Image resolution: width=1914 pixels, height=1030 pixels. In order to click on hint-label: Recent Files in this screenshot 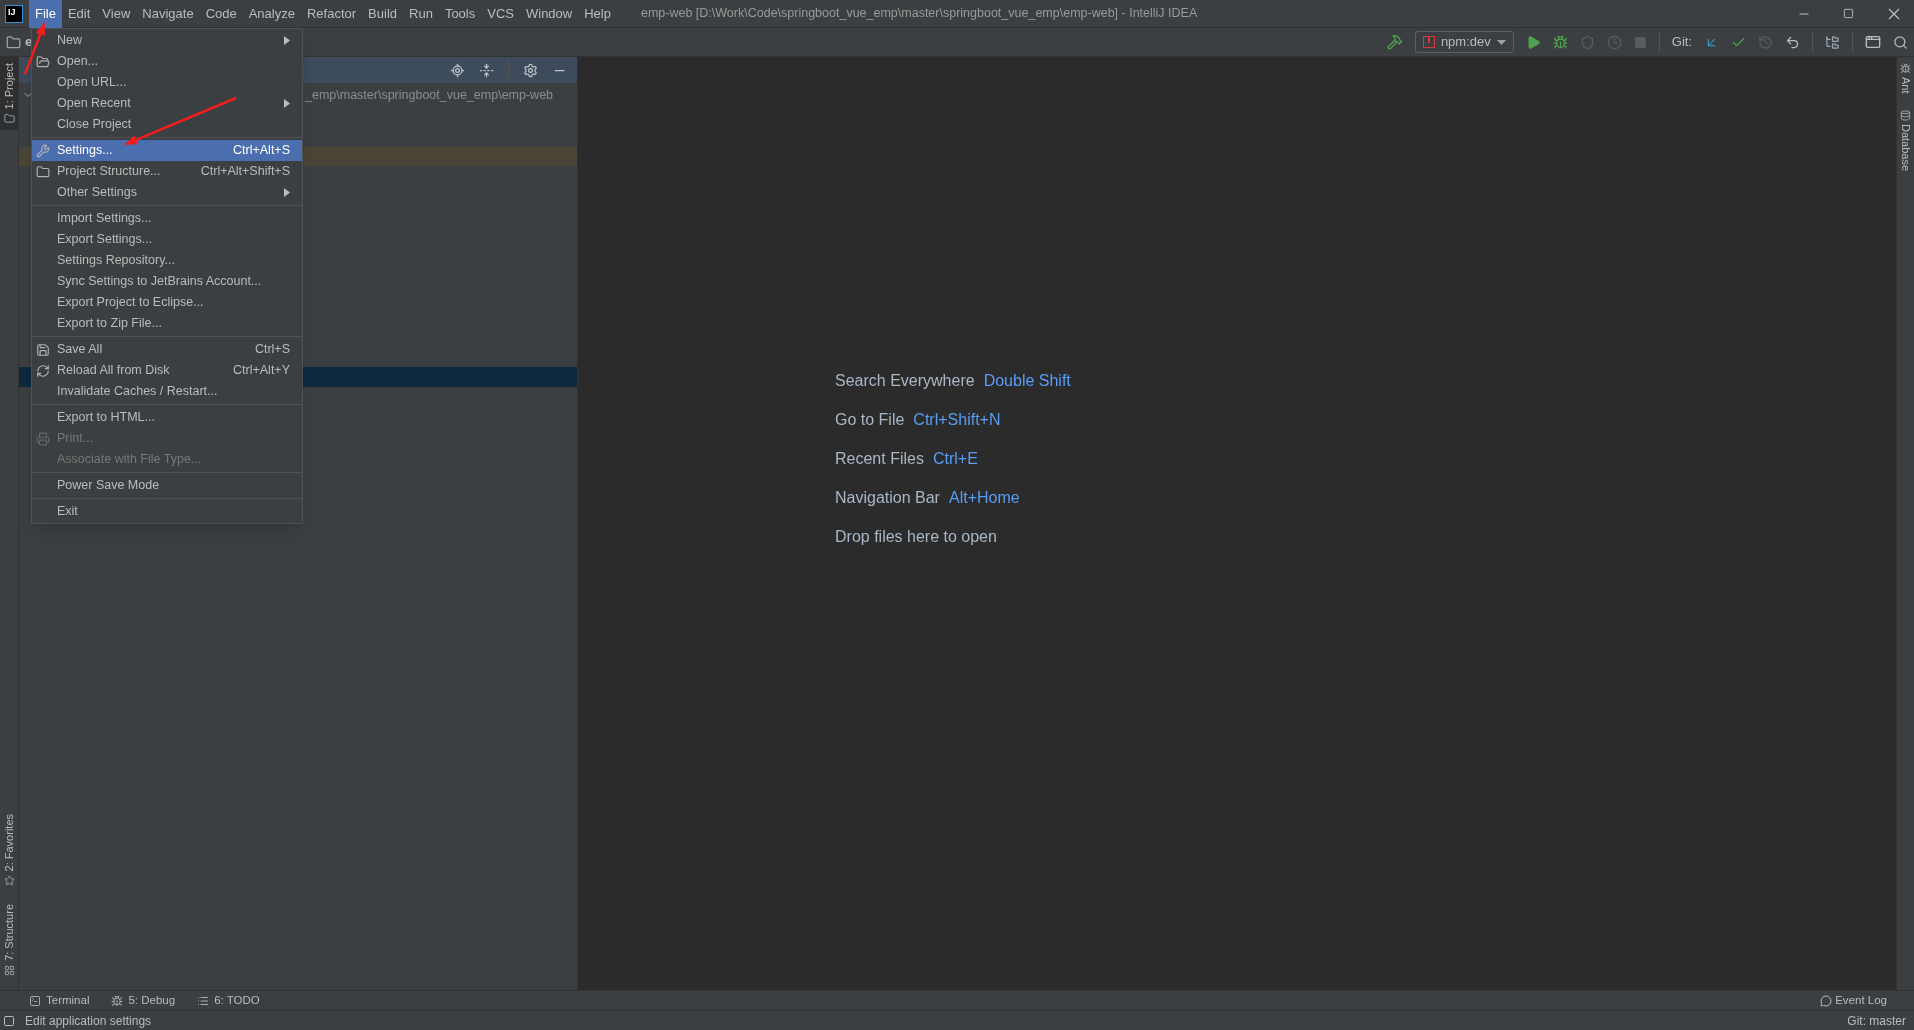, I will do `click(879, 458)`.